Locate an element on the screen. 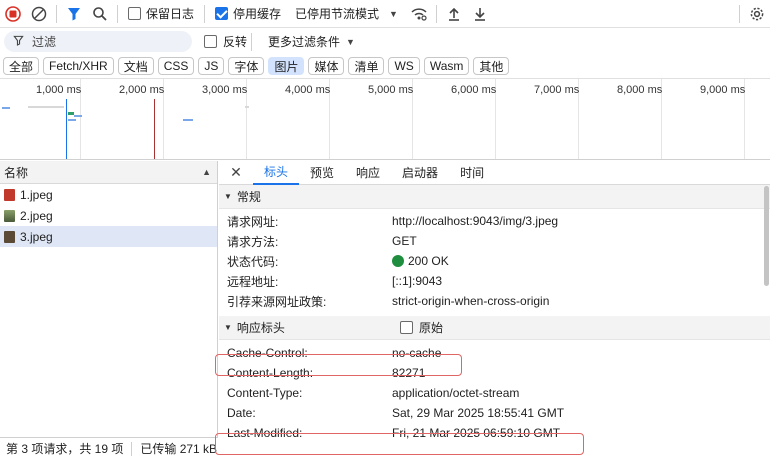 The width and height of the screenshot is (770, 459). invert-box is located at coordinates (210, 41).